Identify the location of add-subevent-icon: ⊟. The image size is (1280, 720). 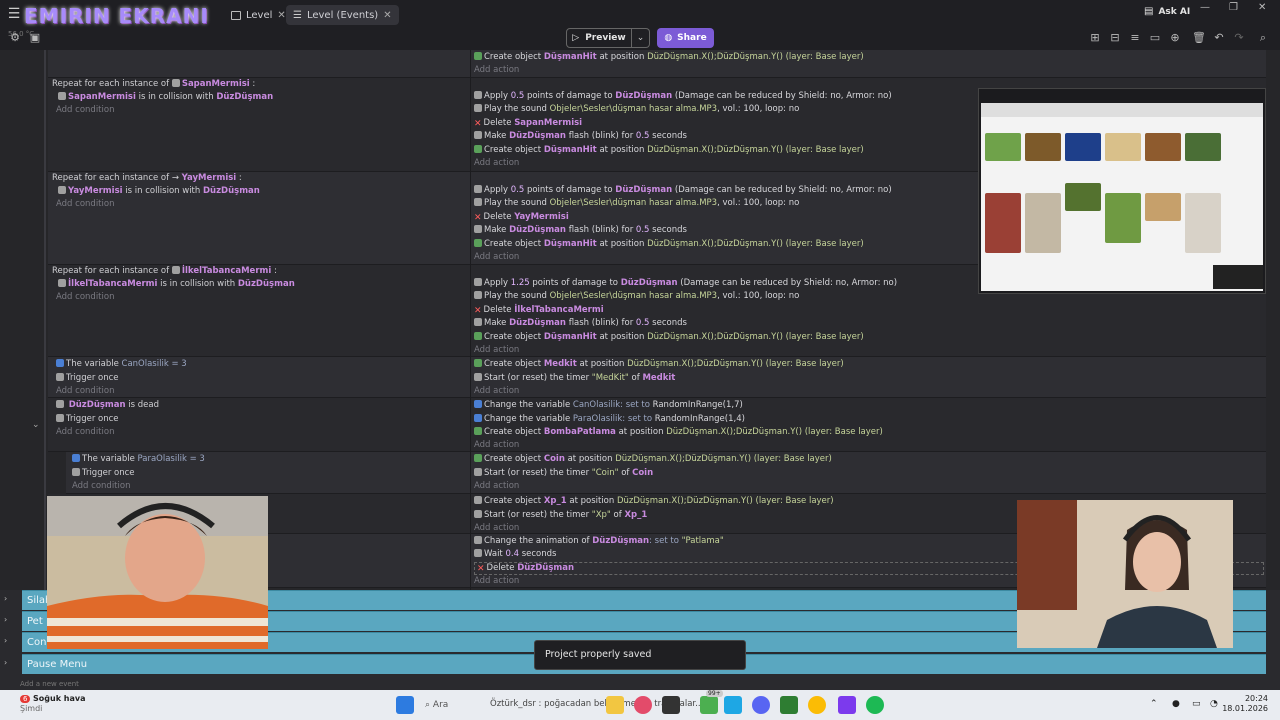
(1115, 38).